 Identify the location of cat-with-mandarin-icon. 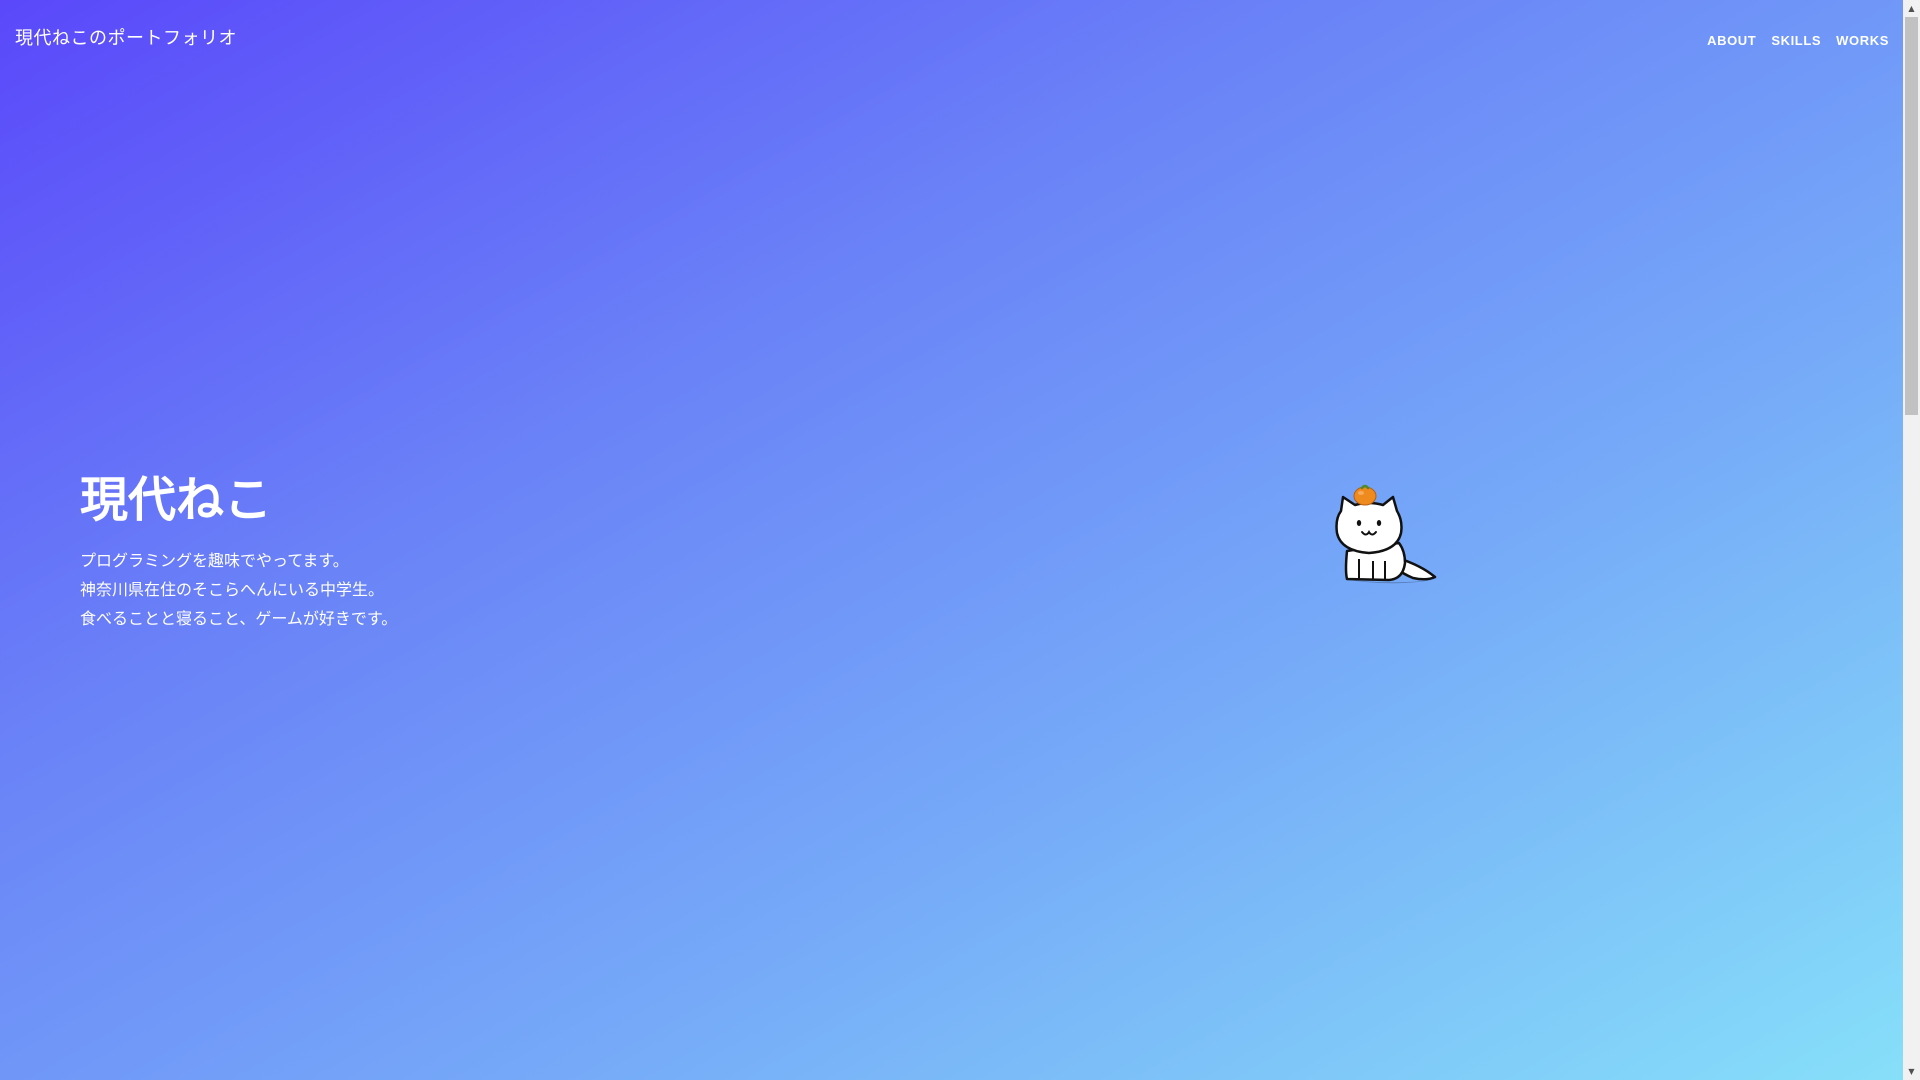
(1386, 534).